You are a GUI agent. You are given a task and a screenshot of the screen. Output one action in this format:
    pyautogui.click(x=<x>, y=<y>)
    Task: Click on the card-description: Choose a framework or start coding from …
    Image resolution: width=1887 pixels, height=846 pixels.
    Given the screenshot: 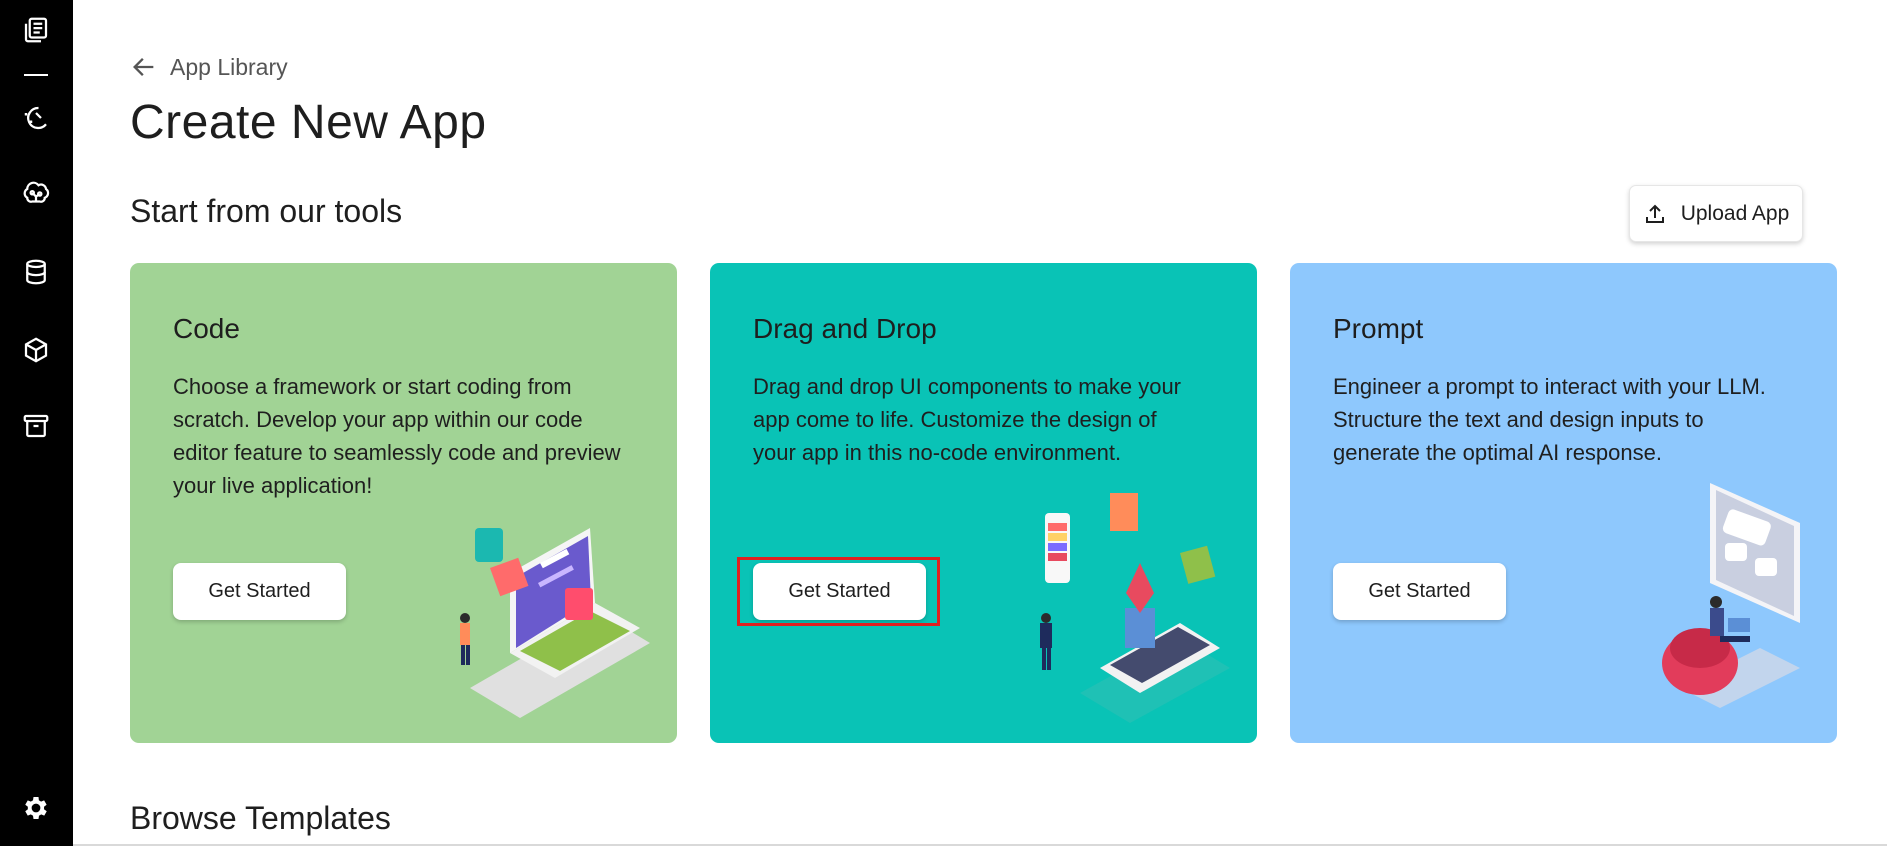 What is the action you would take?
    pyautogui.click(x=397, y=436)
    